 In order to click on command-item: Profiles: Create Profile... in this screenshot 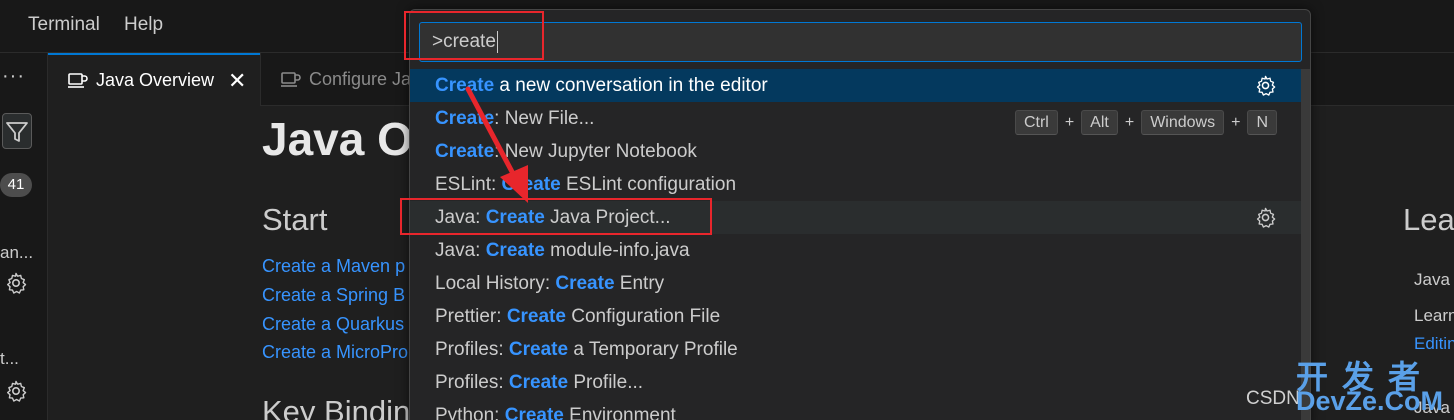, I will do `click(856, 382)`.